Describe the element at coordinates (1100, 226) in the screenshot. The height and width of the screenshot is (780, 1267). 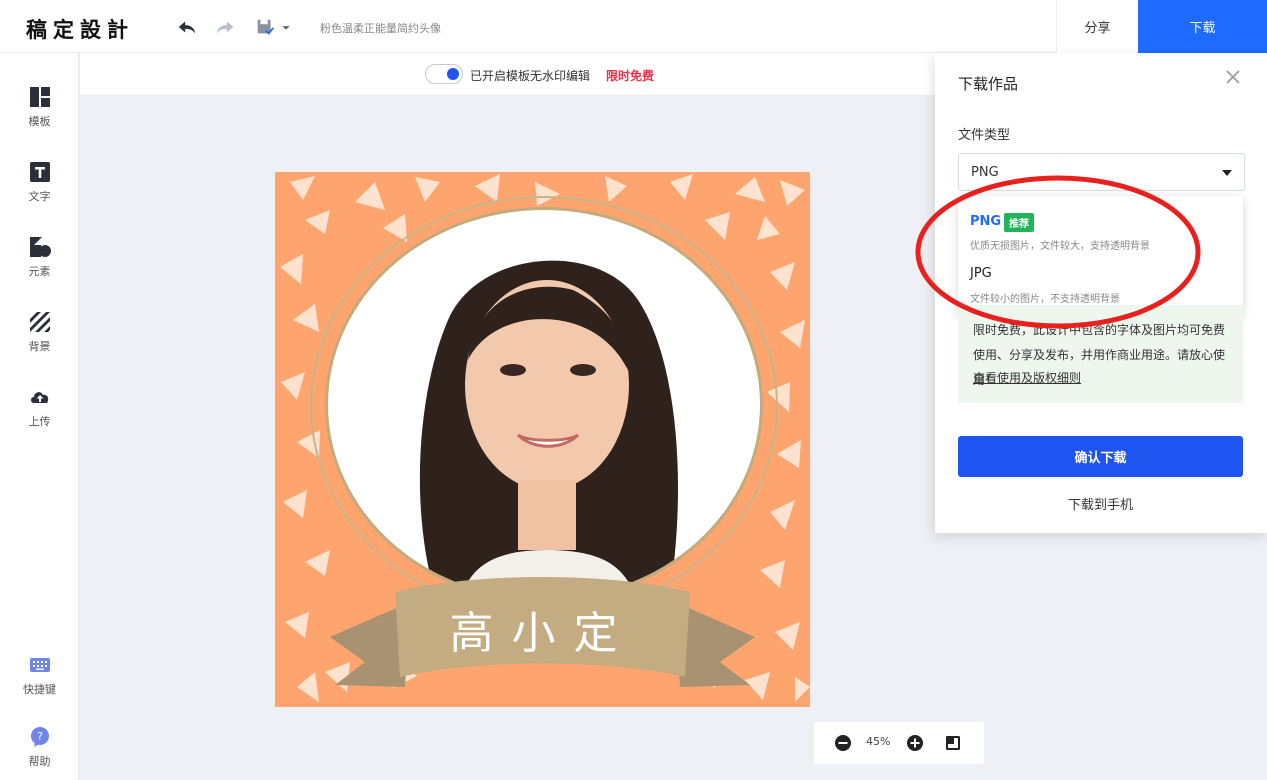
I see `option-png: PNG 推荐 优质无损图片，文件较大，支持透明背景` at that location.